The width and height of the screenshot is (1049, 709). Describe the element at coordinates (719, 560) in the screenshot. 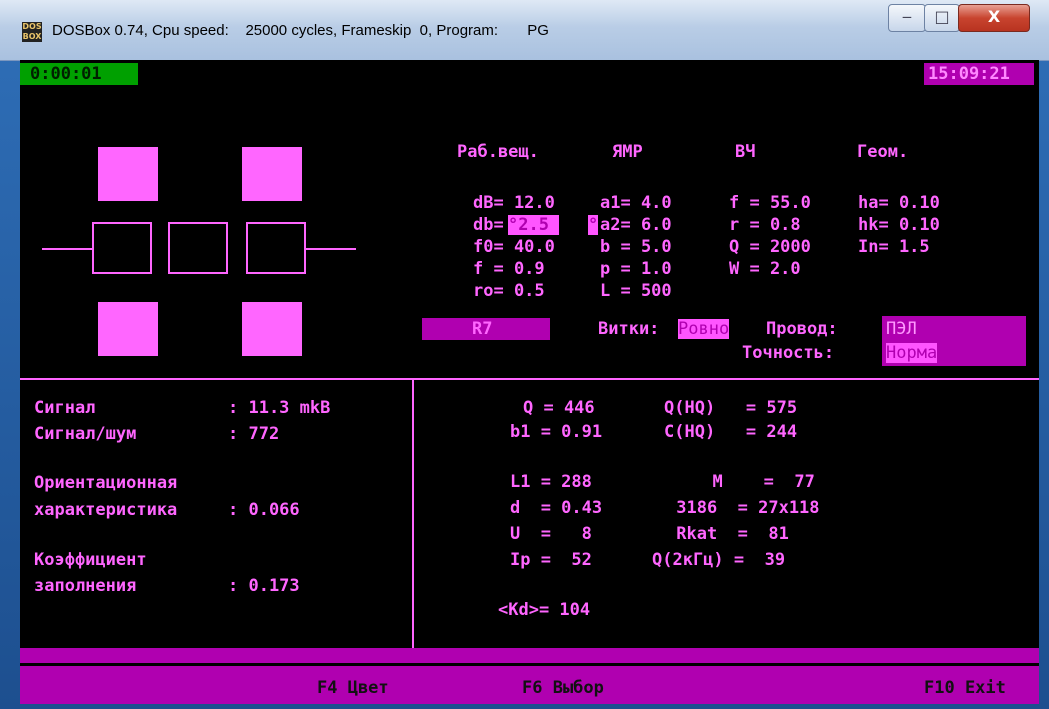

I see `result-Q2kHz: Q(2кГц) = 39` at that location.